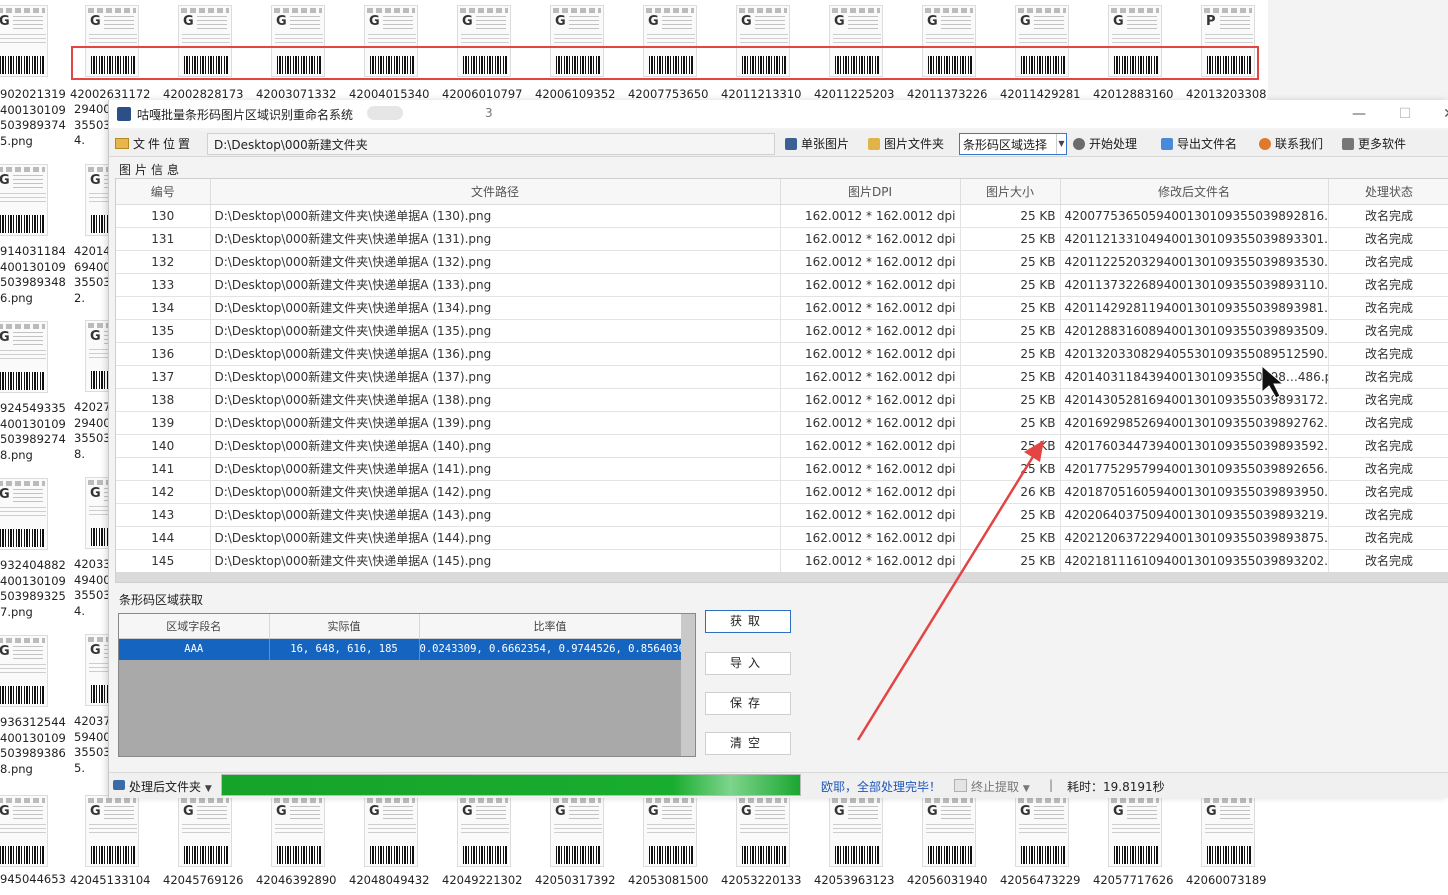 This screenshot has height=895, width=1448. Describe the element at coordinates (1194, 331) in the screenshot. I see `table-cell: 420128831608940013010935503989350​9.png` at that location.